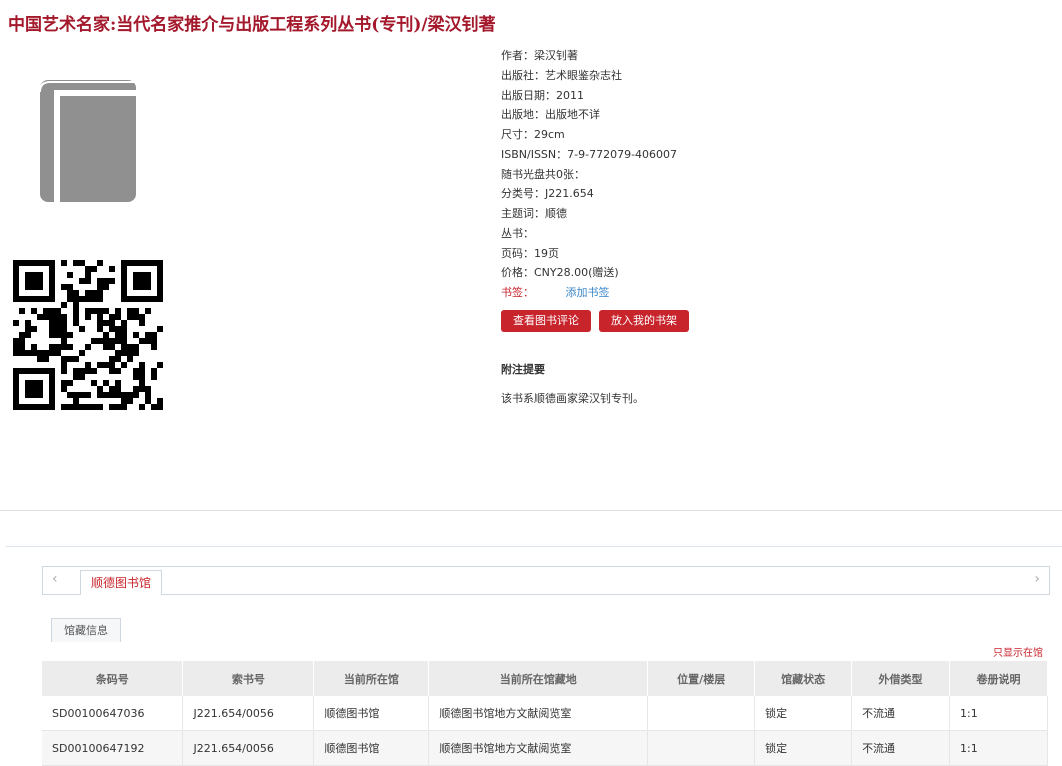 This screenshot has width=1062, height=766. I want to click on only-available-link: 只显示在馆, so click(1018, 651).